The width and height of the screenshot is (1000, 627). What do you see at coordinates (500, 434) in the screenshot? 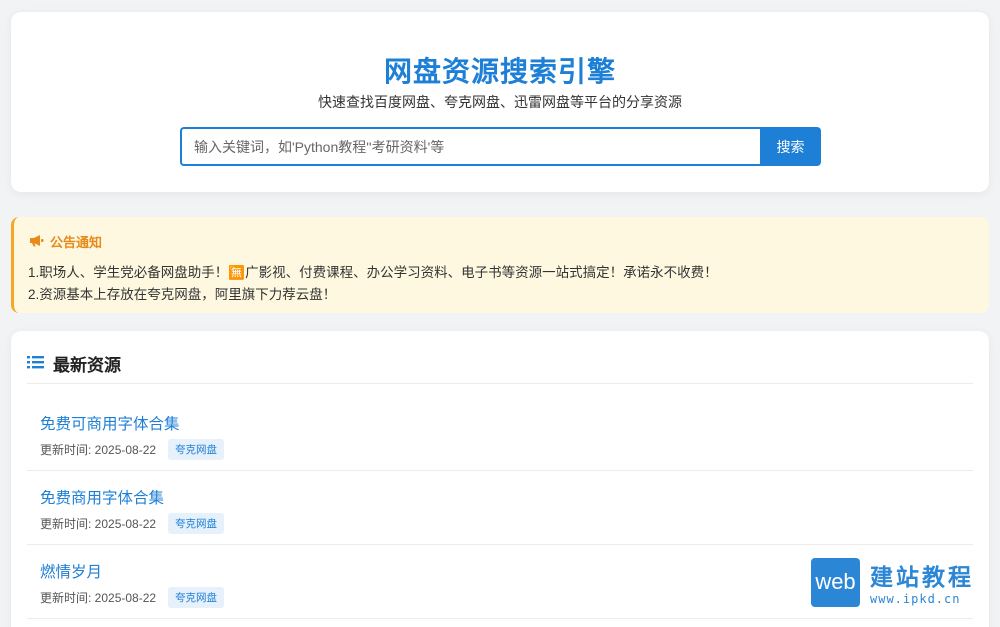
I see `resource-item: 免费可商用字体合集 更新时间: 2025-08-22 夸克网盘` at bounding box center [500, 434].